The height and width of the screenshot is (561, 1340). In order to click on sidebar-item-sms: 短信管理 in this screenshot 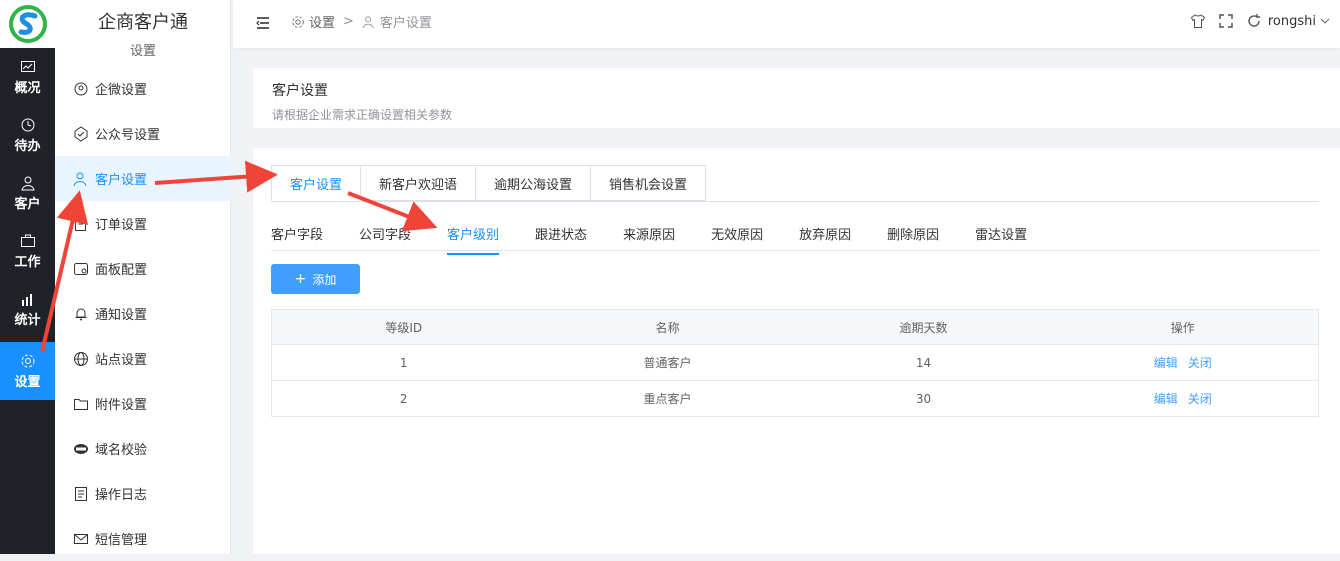, I will do `click(143, 538)`.